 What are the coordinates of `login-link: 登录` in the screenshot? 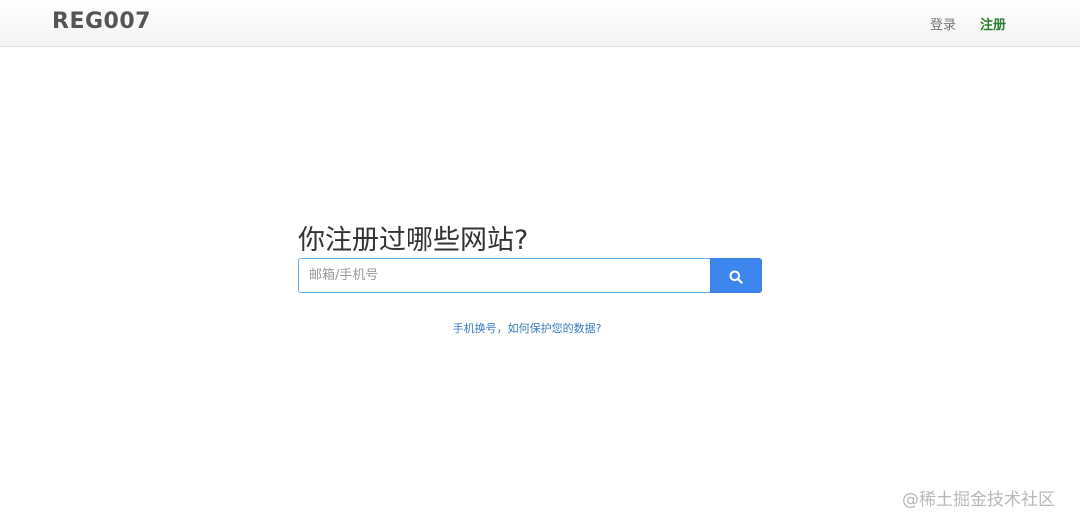 It's located at (943, 23).